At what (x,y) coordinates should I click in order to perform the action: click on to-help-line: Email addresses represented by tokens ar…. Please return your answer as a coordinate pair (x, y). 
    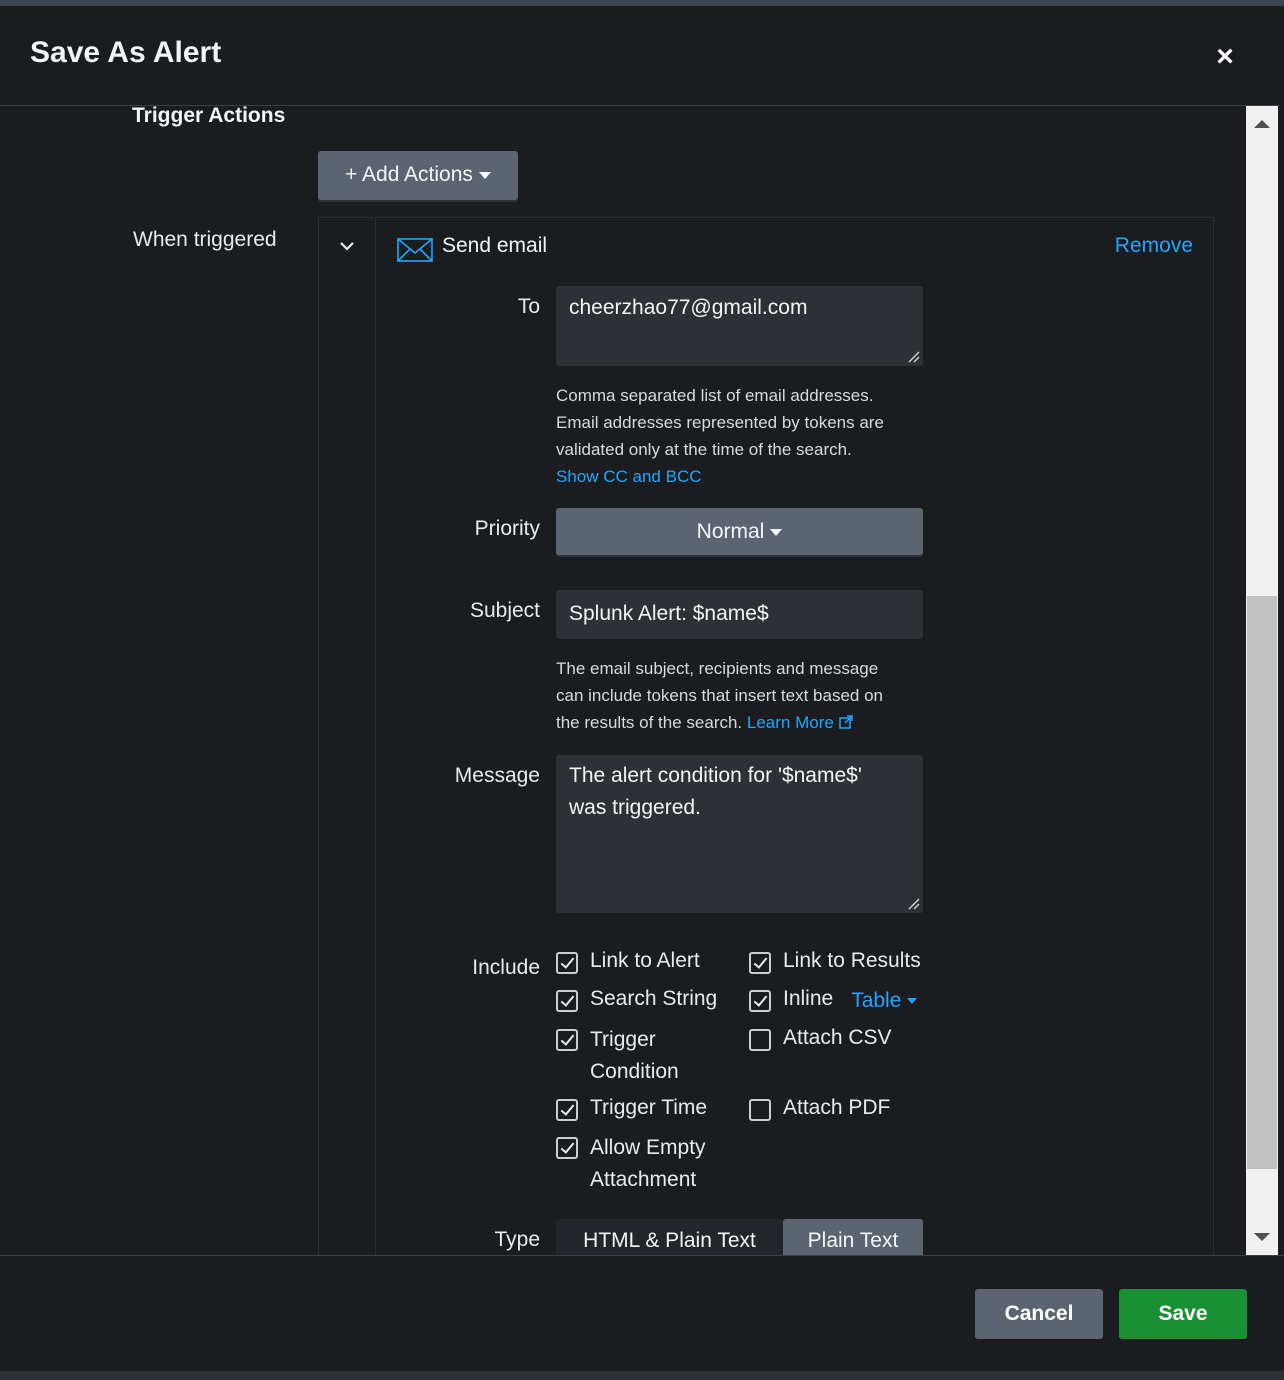
    Looking at the image, I should click on (720, 422).